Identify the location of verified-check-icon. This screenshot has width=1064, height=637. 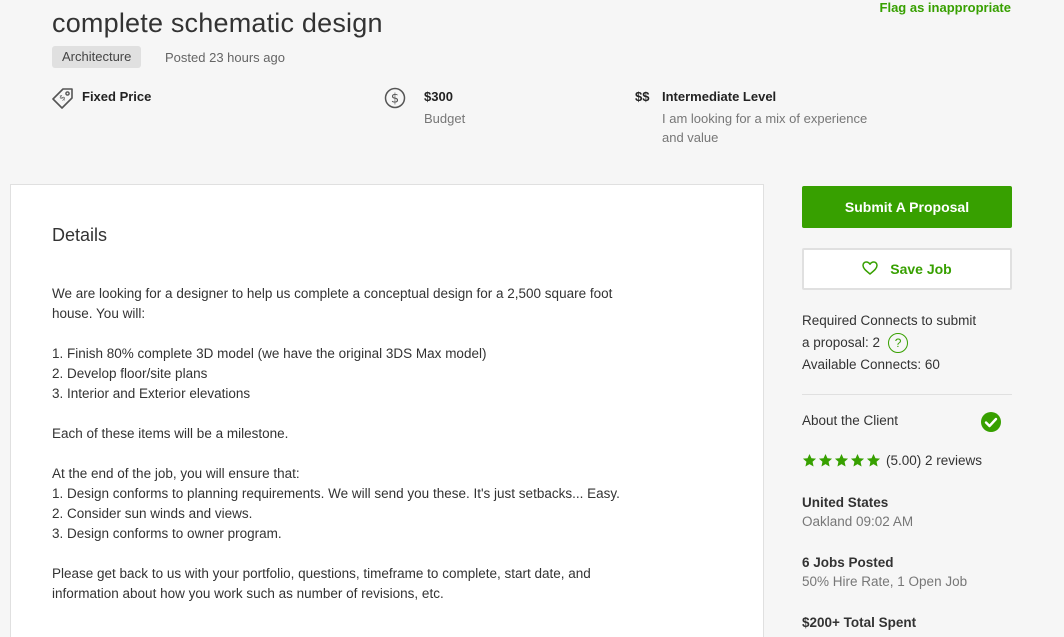
(991, 424).